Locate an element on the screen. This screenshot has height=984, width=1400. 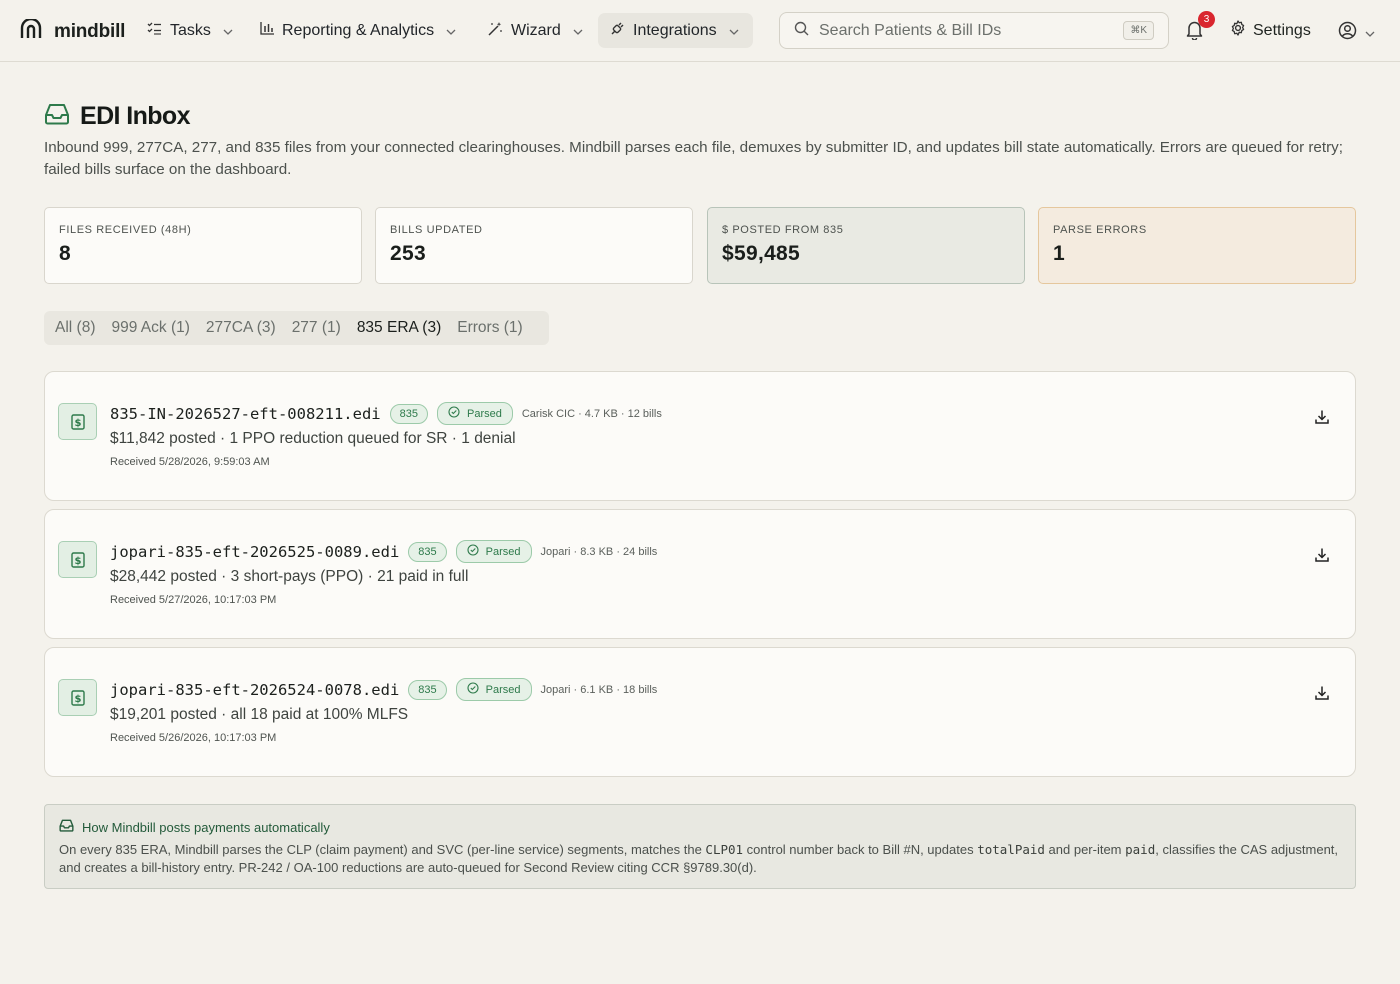
tab-835-era: 835 ERA (3) is located at coordinates (399, 328).